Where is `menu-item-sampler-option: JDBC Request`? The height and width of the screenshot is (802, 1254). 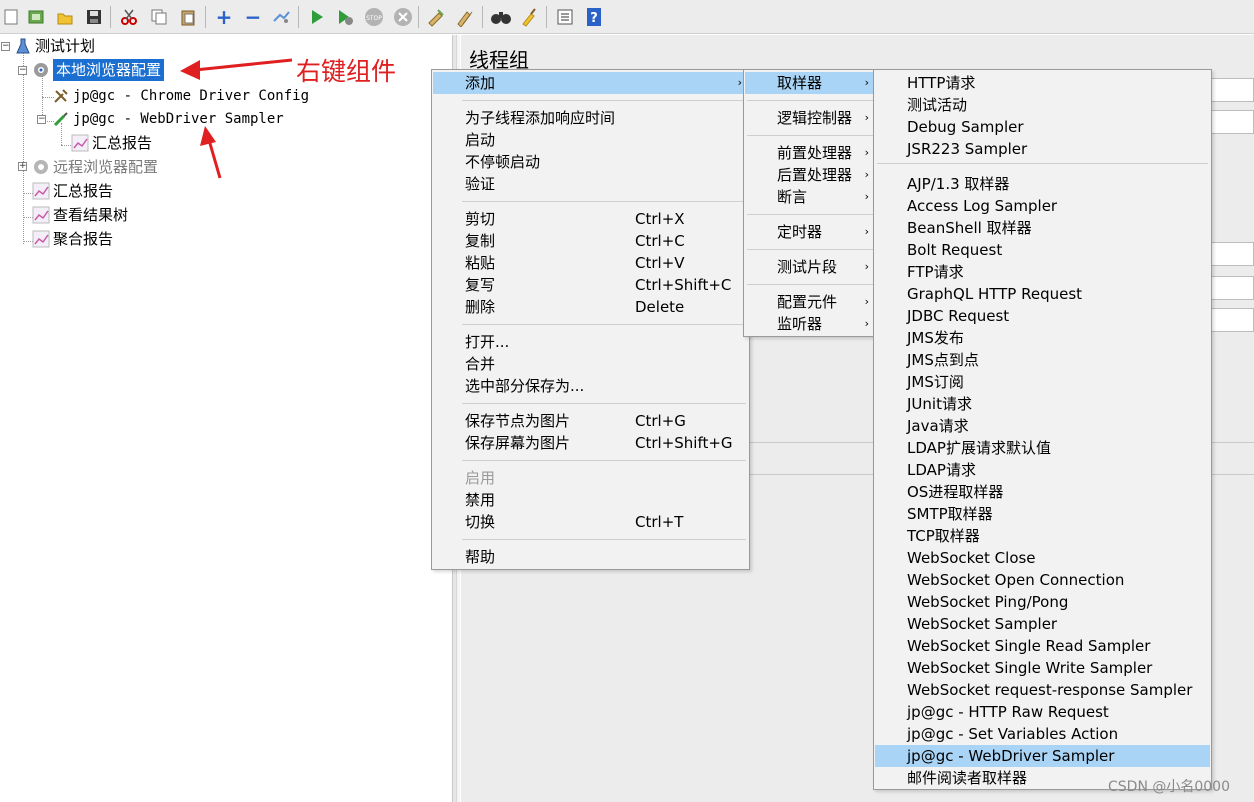
menu-item-sampler-option: JDBC Request is located at coordinates (1042, 316).